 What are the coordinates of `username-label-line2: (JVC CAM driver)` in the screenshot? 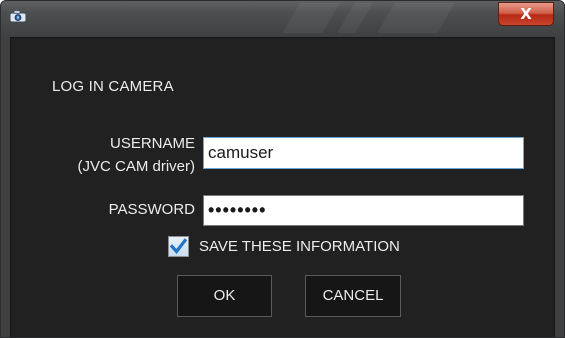 It's located at (136, 166).